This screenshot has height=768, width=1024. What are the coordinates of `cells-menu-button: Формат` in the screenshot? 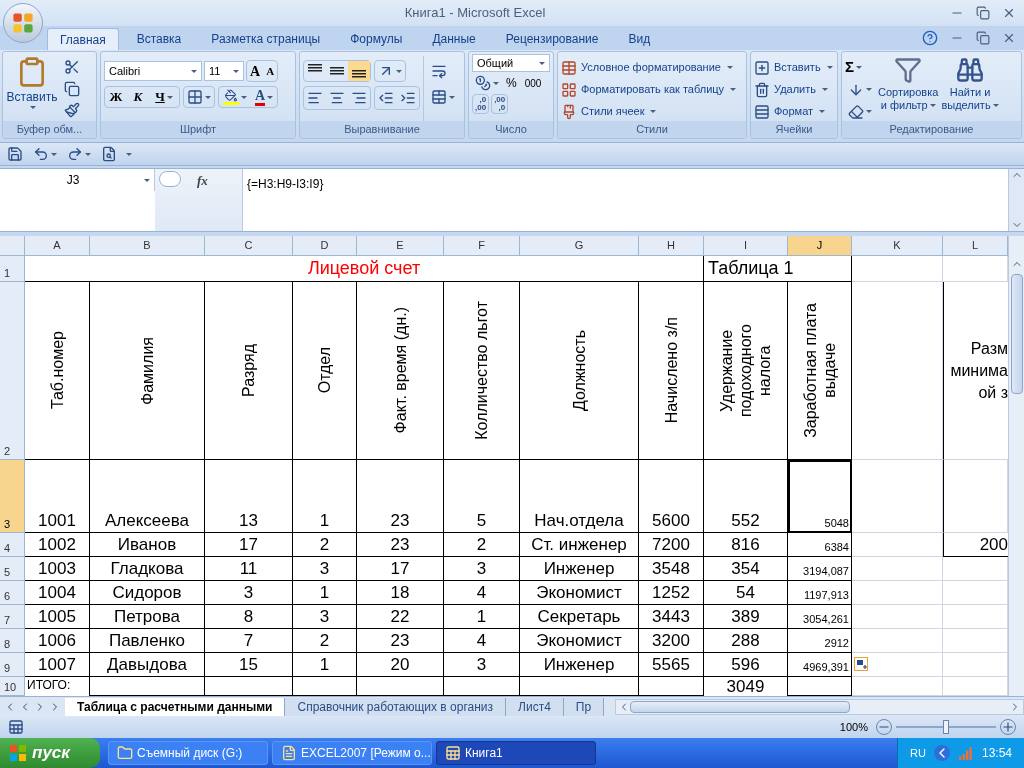 It's located at (793, 111).